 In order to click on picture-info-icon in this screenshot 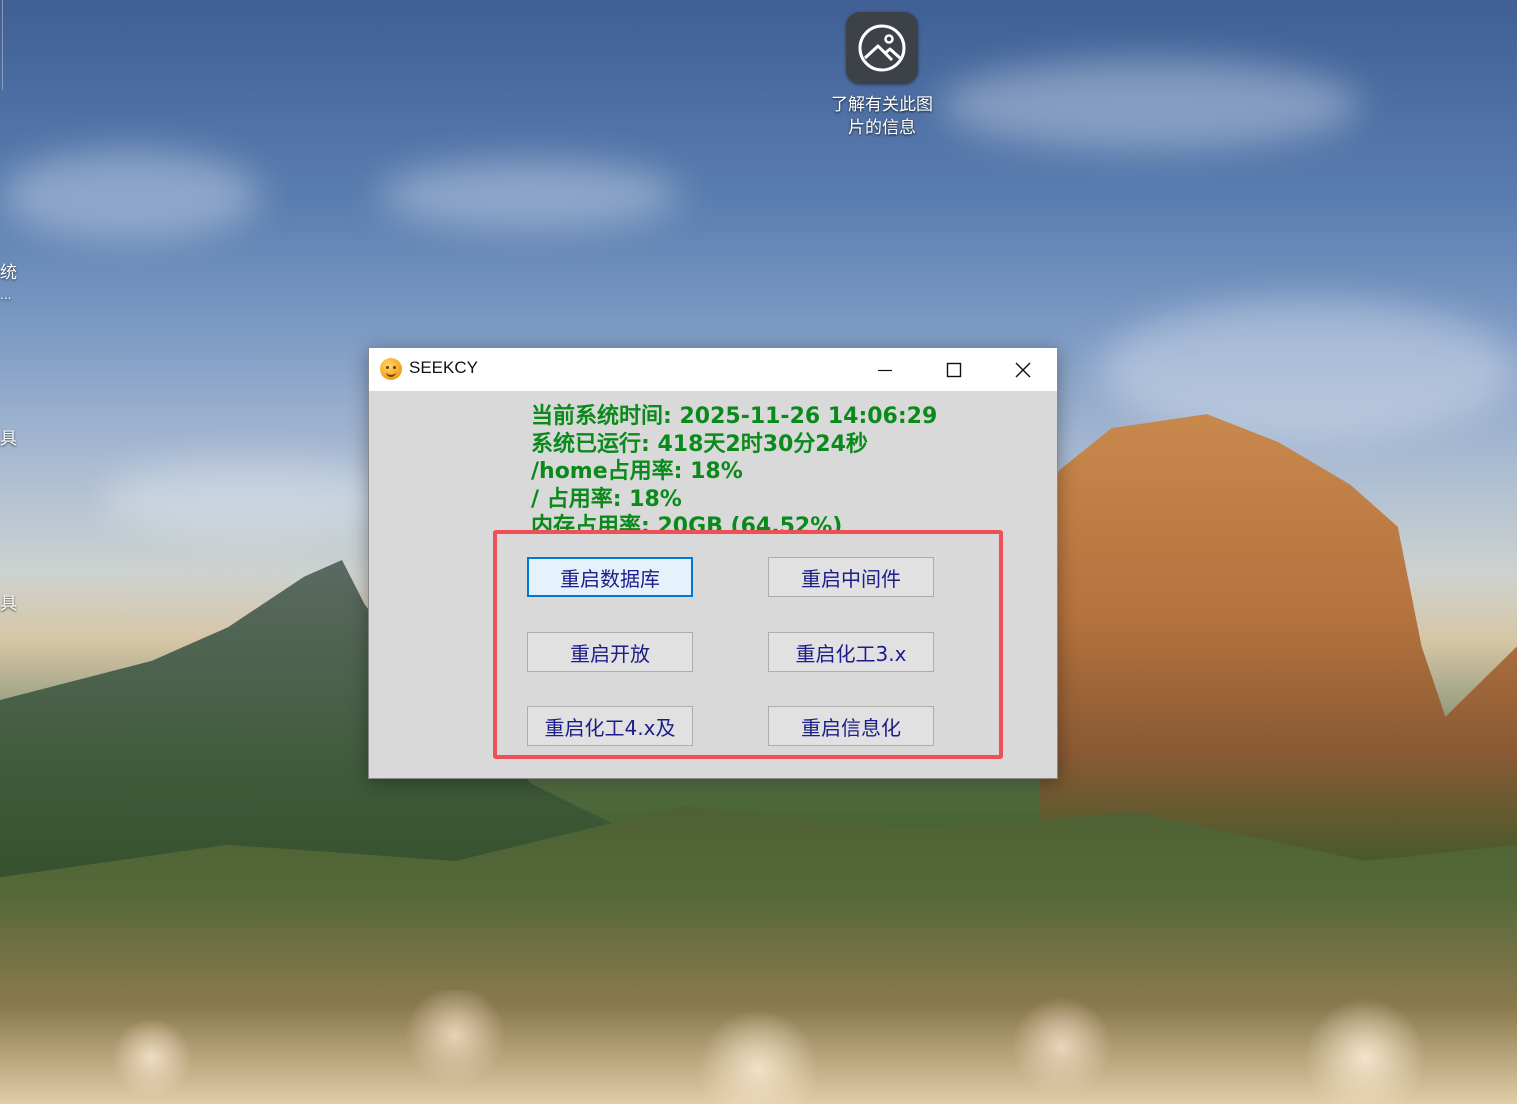, I will do `click(882, 48)`.